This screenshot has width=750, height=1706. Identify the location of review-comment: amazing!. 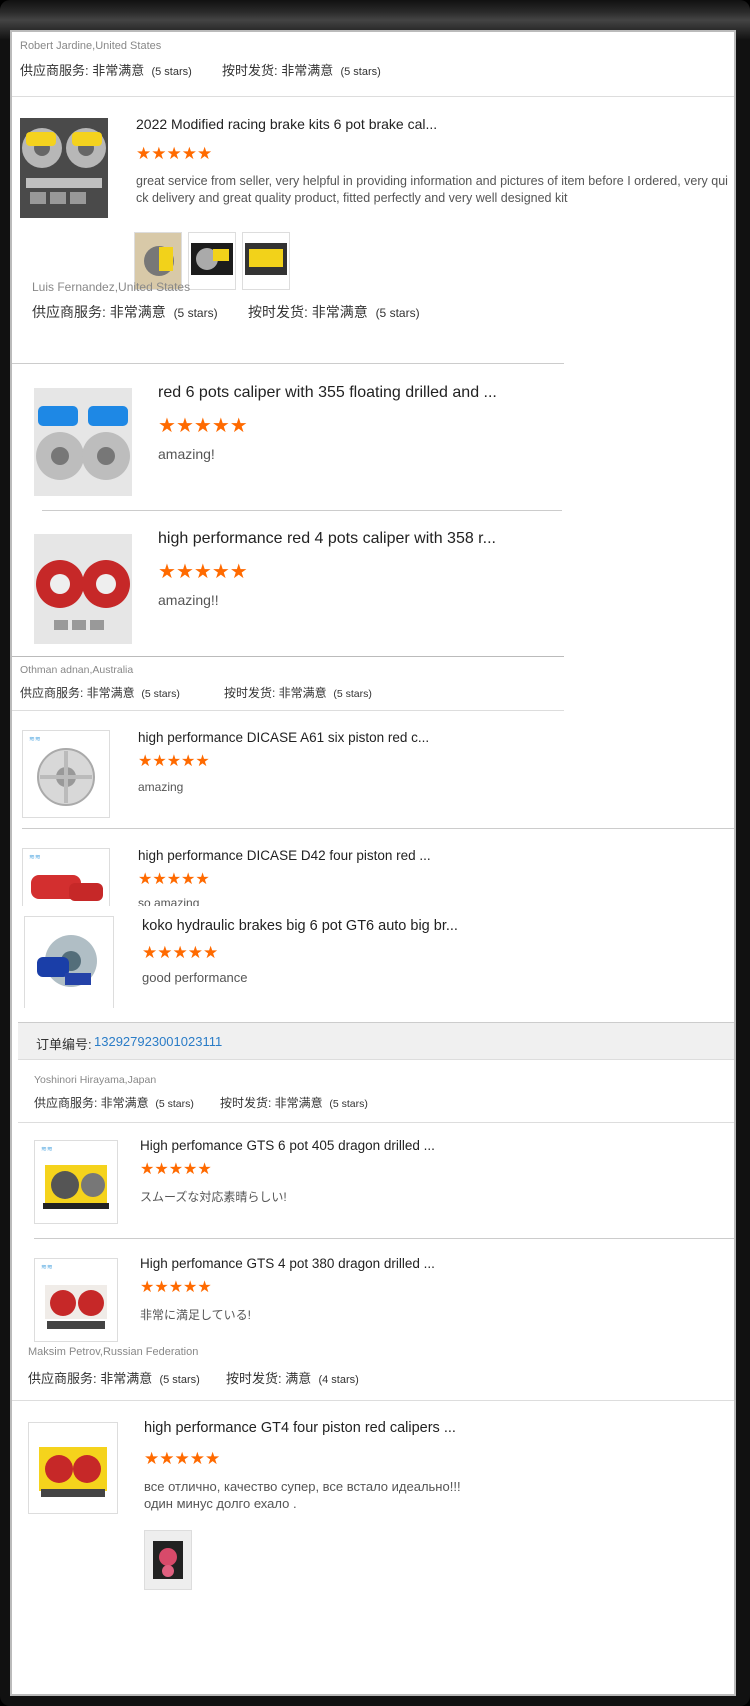
(186, 454).